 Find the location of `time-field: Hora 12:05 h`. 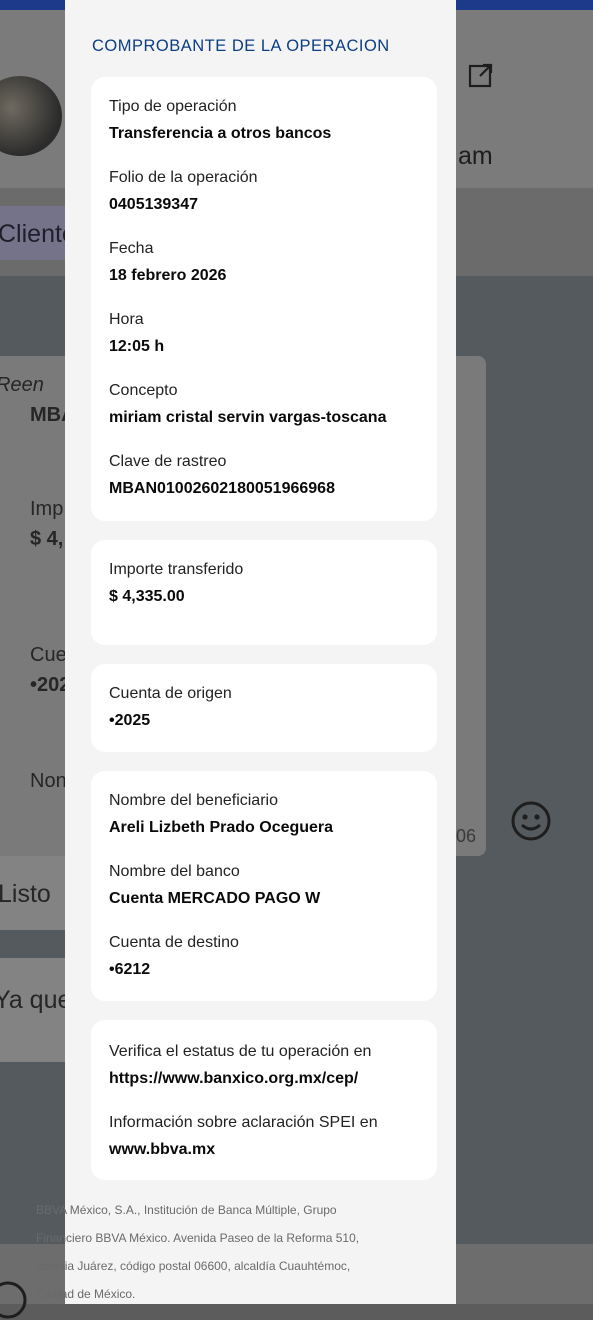

time-field: Hora 12:05 h is located at coordinates (136, 334).